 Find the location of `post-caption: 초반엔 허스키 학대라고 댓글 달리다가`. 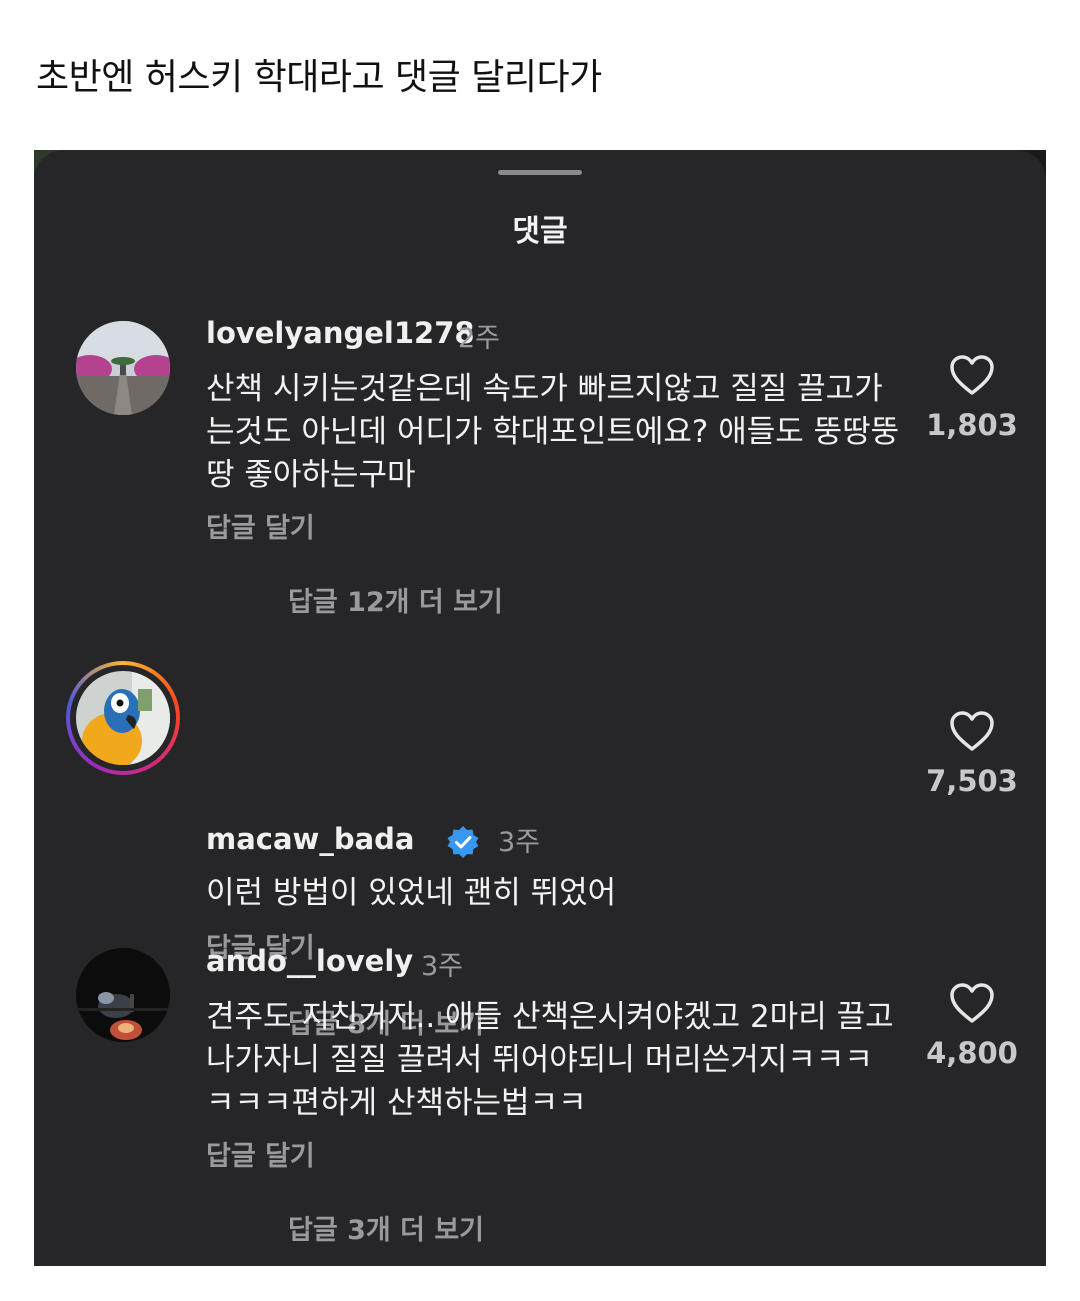

post-caption: 초반엔 허스키 학대라고 댓글 달리다가 is located at coordinates (319, 77).